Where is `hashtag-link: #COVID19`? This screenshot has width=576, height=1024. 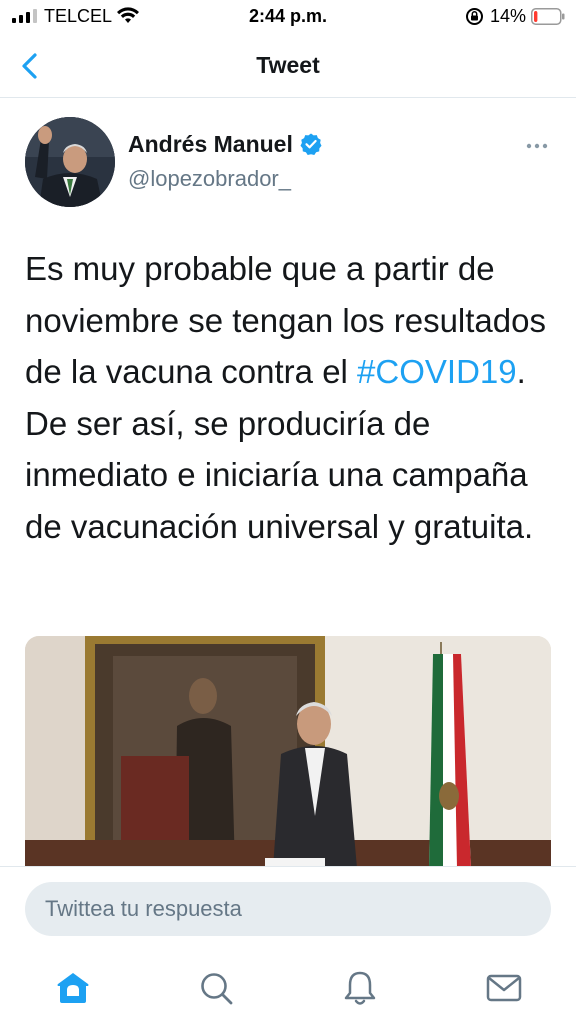
hashtag-link: #COVID19 is located at coordinates (437, 371).